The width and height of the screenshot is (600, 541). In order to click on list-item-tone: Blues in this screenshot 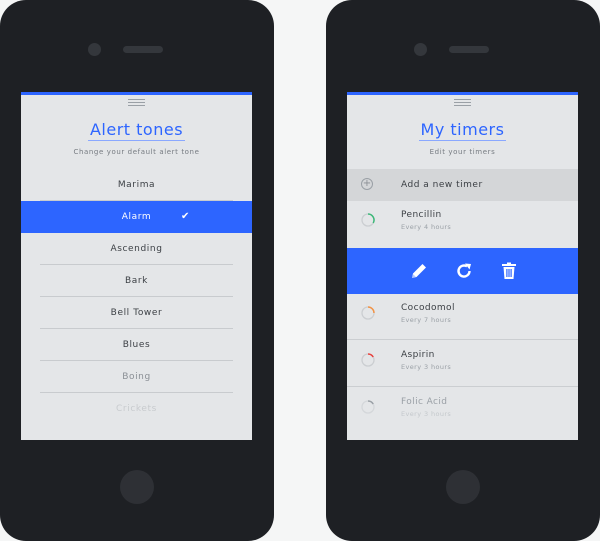, I will do `click(136, 345)`.